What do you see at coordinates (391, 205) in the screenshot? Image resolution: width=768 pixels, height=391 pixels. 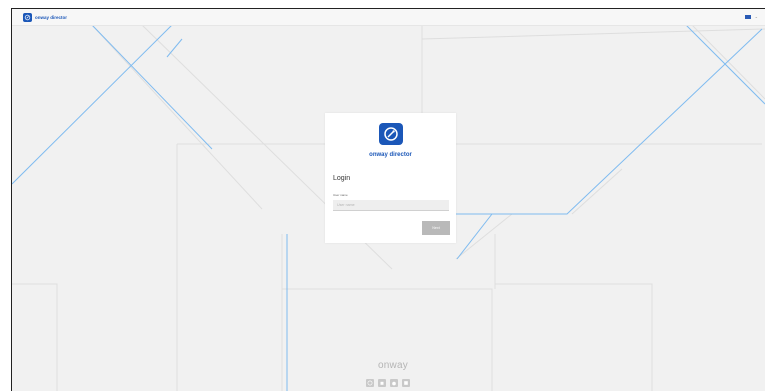 I see `username-input` at bounding box center [391, 205].